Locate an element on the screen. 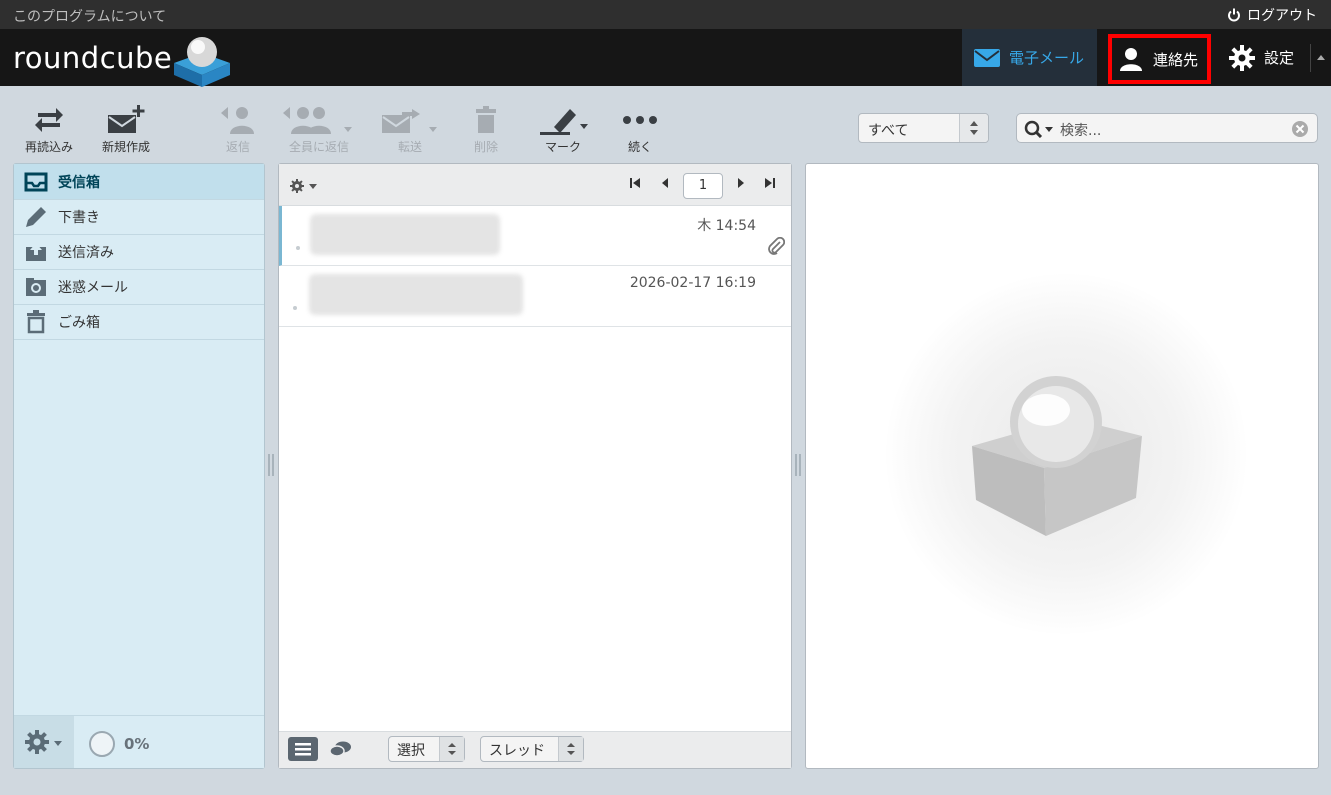 This screenshot has height=795, width=1331. message-row: 木 14:54 is located at coordinates (535, 236).